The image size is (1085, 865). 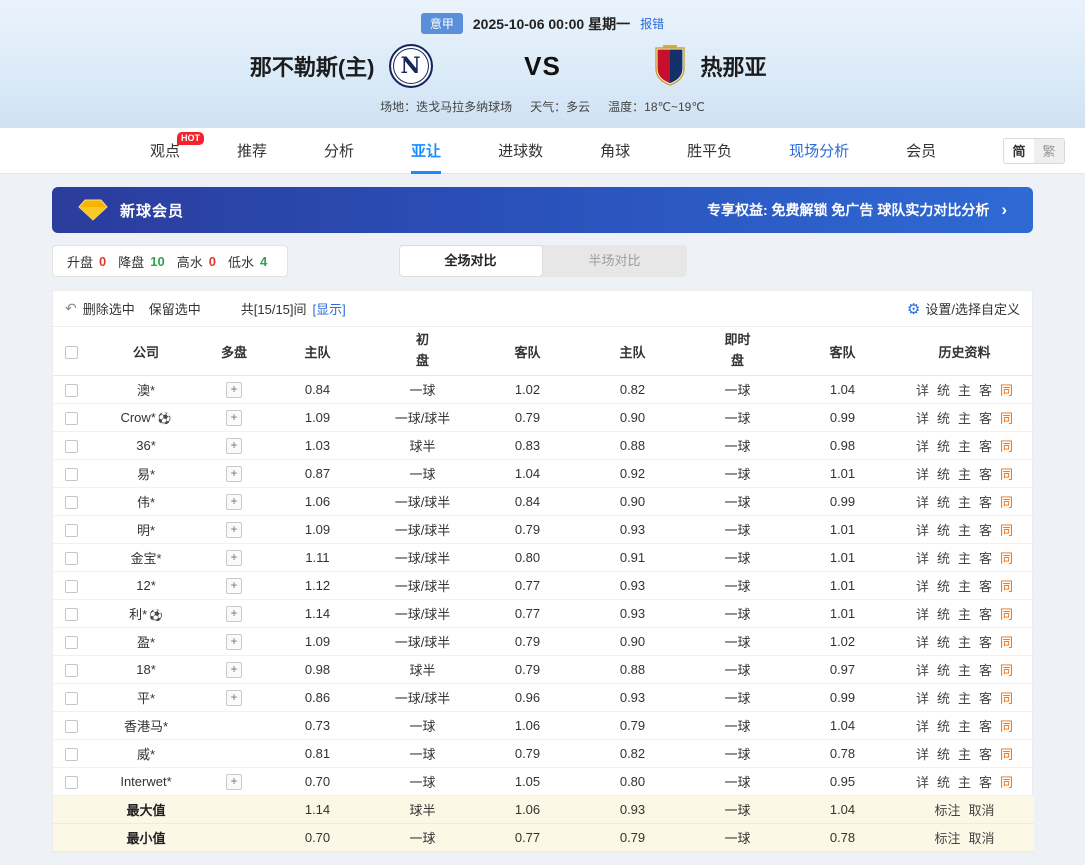 What do you see at coordinates (109, 308) in the screenshot?
I see `delete-selected-button: 删除选中` at bounding box center [109, 308].